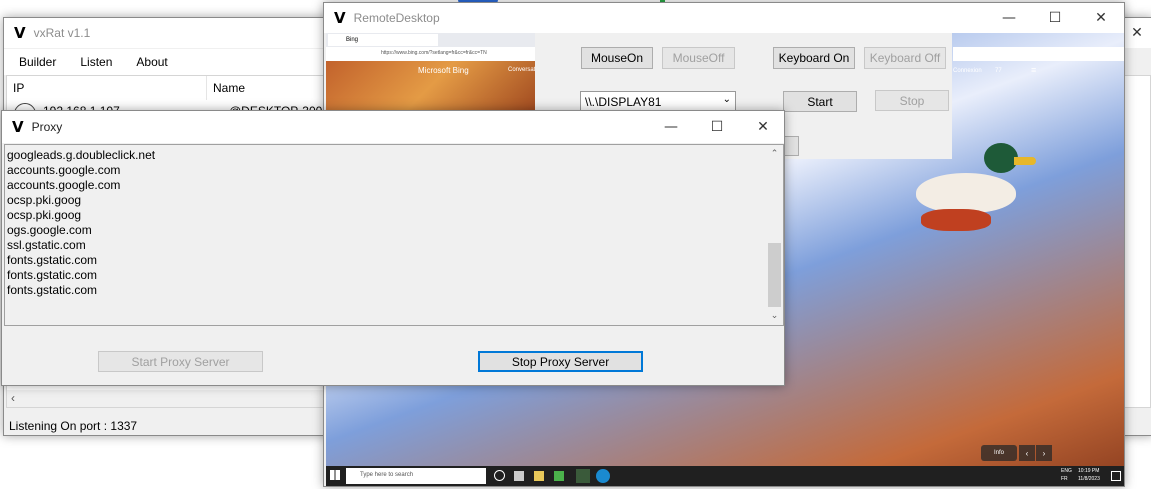  What do you see at coordinates (1116, 476) in the screenshot?
I see `notification-icon` at bounding box center [1116, 476].